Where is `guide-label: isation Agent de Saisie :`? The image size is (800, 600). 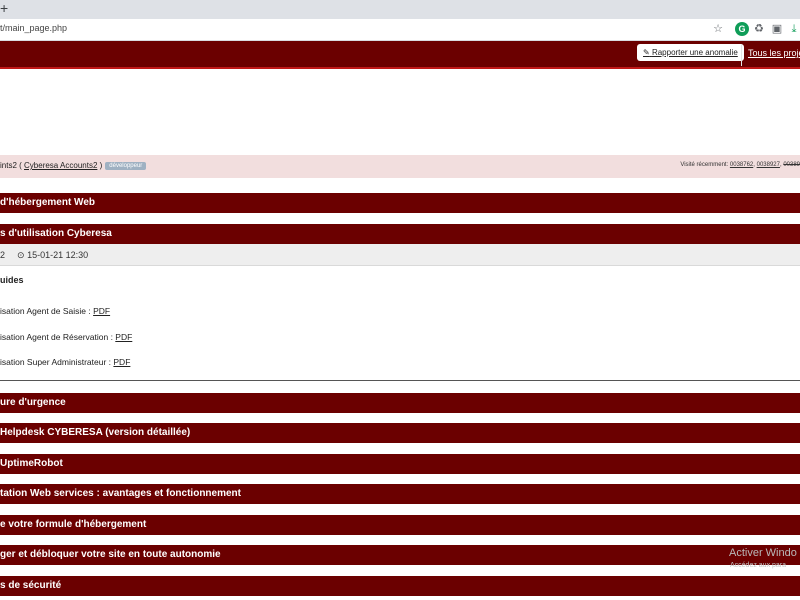 guide-label: isation Agent de Saisie : is located at coordinates (47, 311).